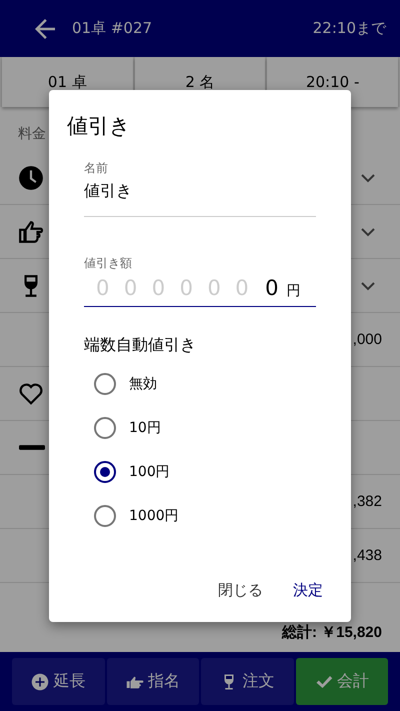  I want to click on dialog-title: 値引き, so click(99, 126).